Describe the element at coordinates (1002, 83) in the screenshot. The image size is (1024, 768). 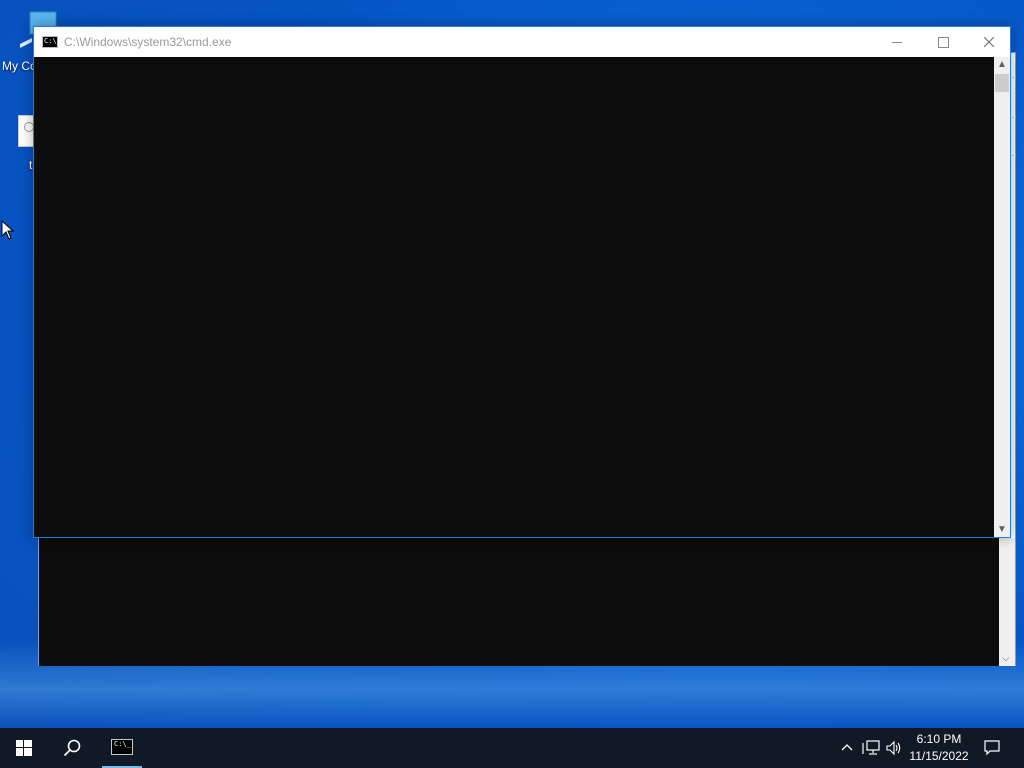
I see `scrollbar-thumb` at that location.